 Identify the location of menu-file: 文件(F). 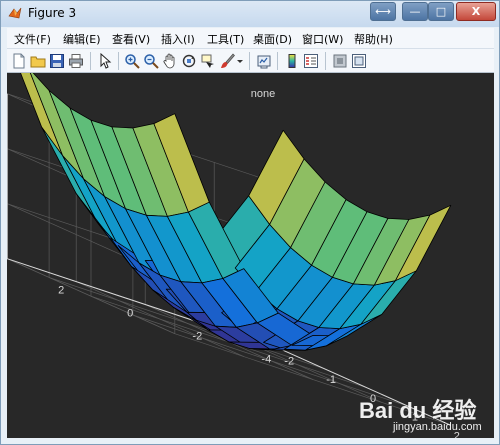
(32, 39).